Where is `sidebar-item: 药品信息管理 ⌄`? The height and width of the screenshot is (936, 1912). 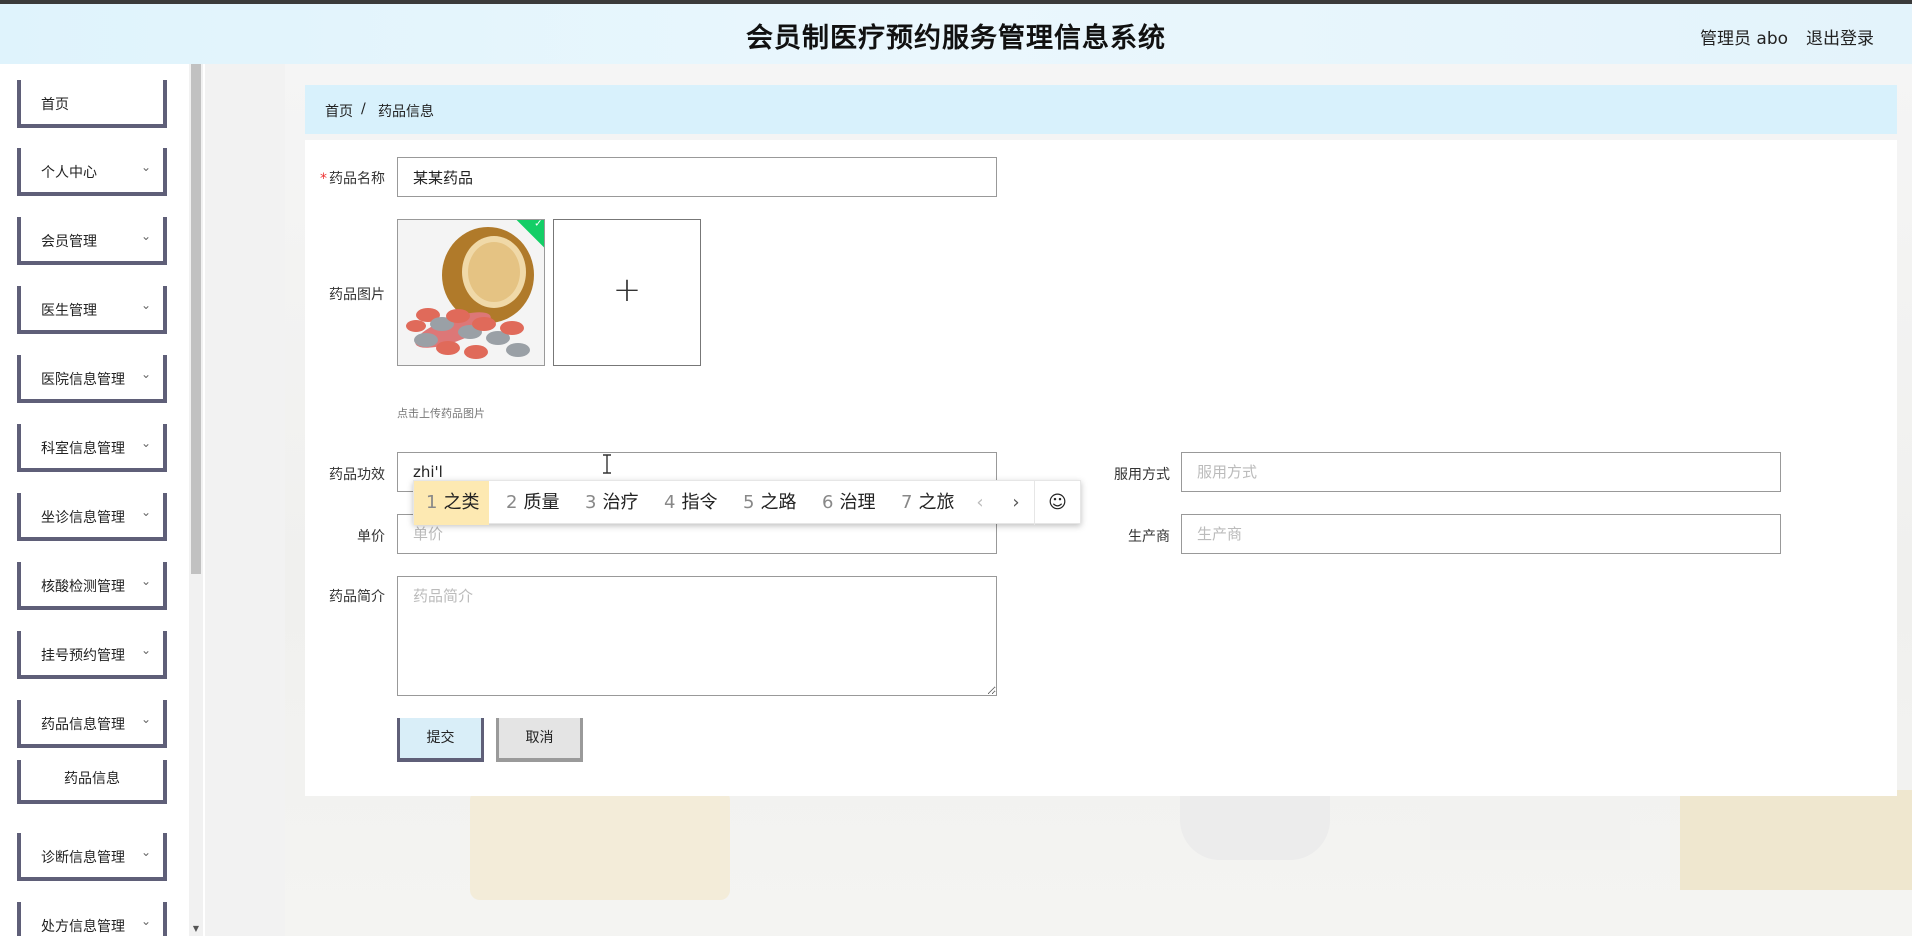
sidebar-item: 药品信息管理 ⌄ is located at coordinates (92, 724).